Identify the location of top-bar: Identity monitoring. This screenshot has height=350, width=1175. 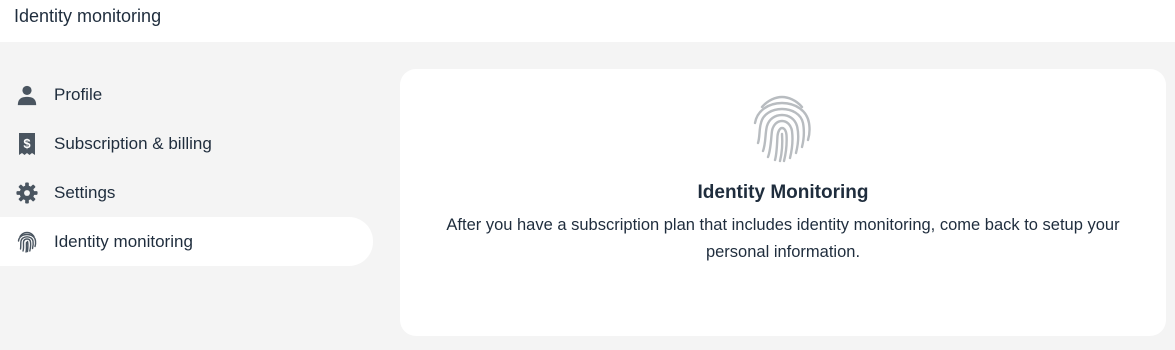
(587, 21).